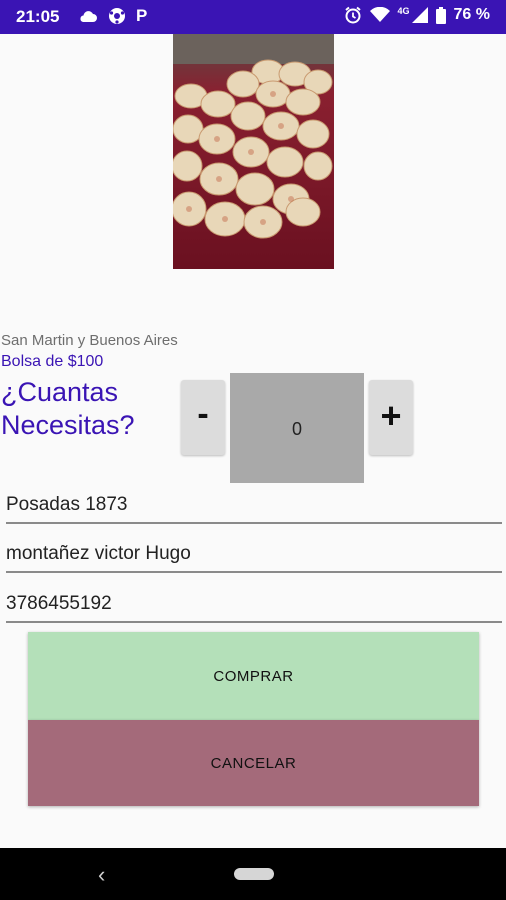 The image size is (506, 900). What do you see at coordinates (52, 361) in the screenshot?
I see `price-label: Bolsa de $100` at bounding box center [52, 361].